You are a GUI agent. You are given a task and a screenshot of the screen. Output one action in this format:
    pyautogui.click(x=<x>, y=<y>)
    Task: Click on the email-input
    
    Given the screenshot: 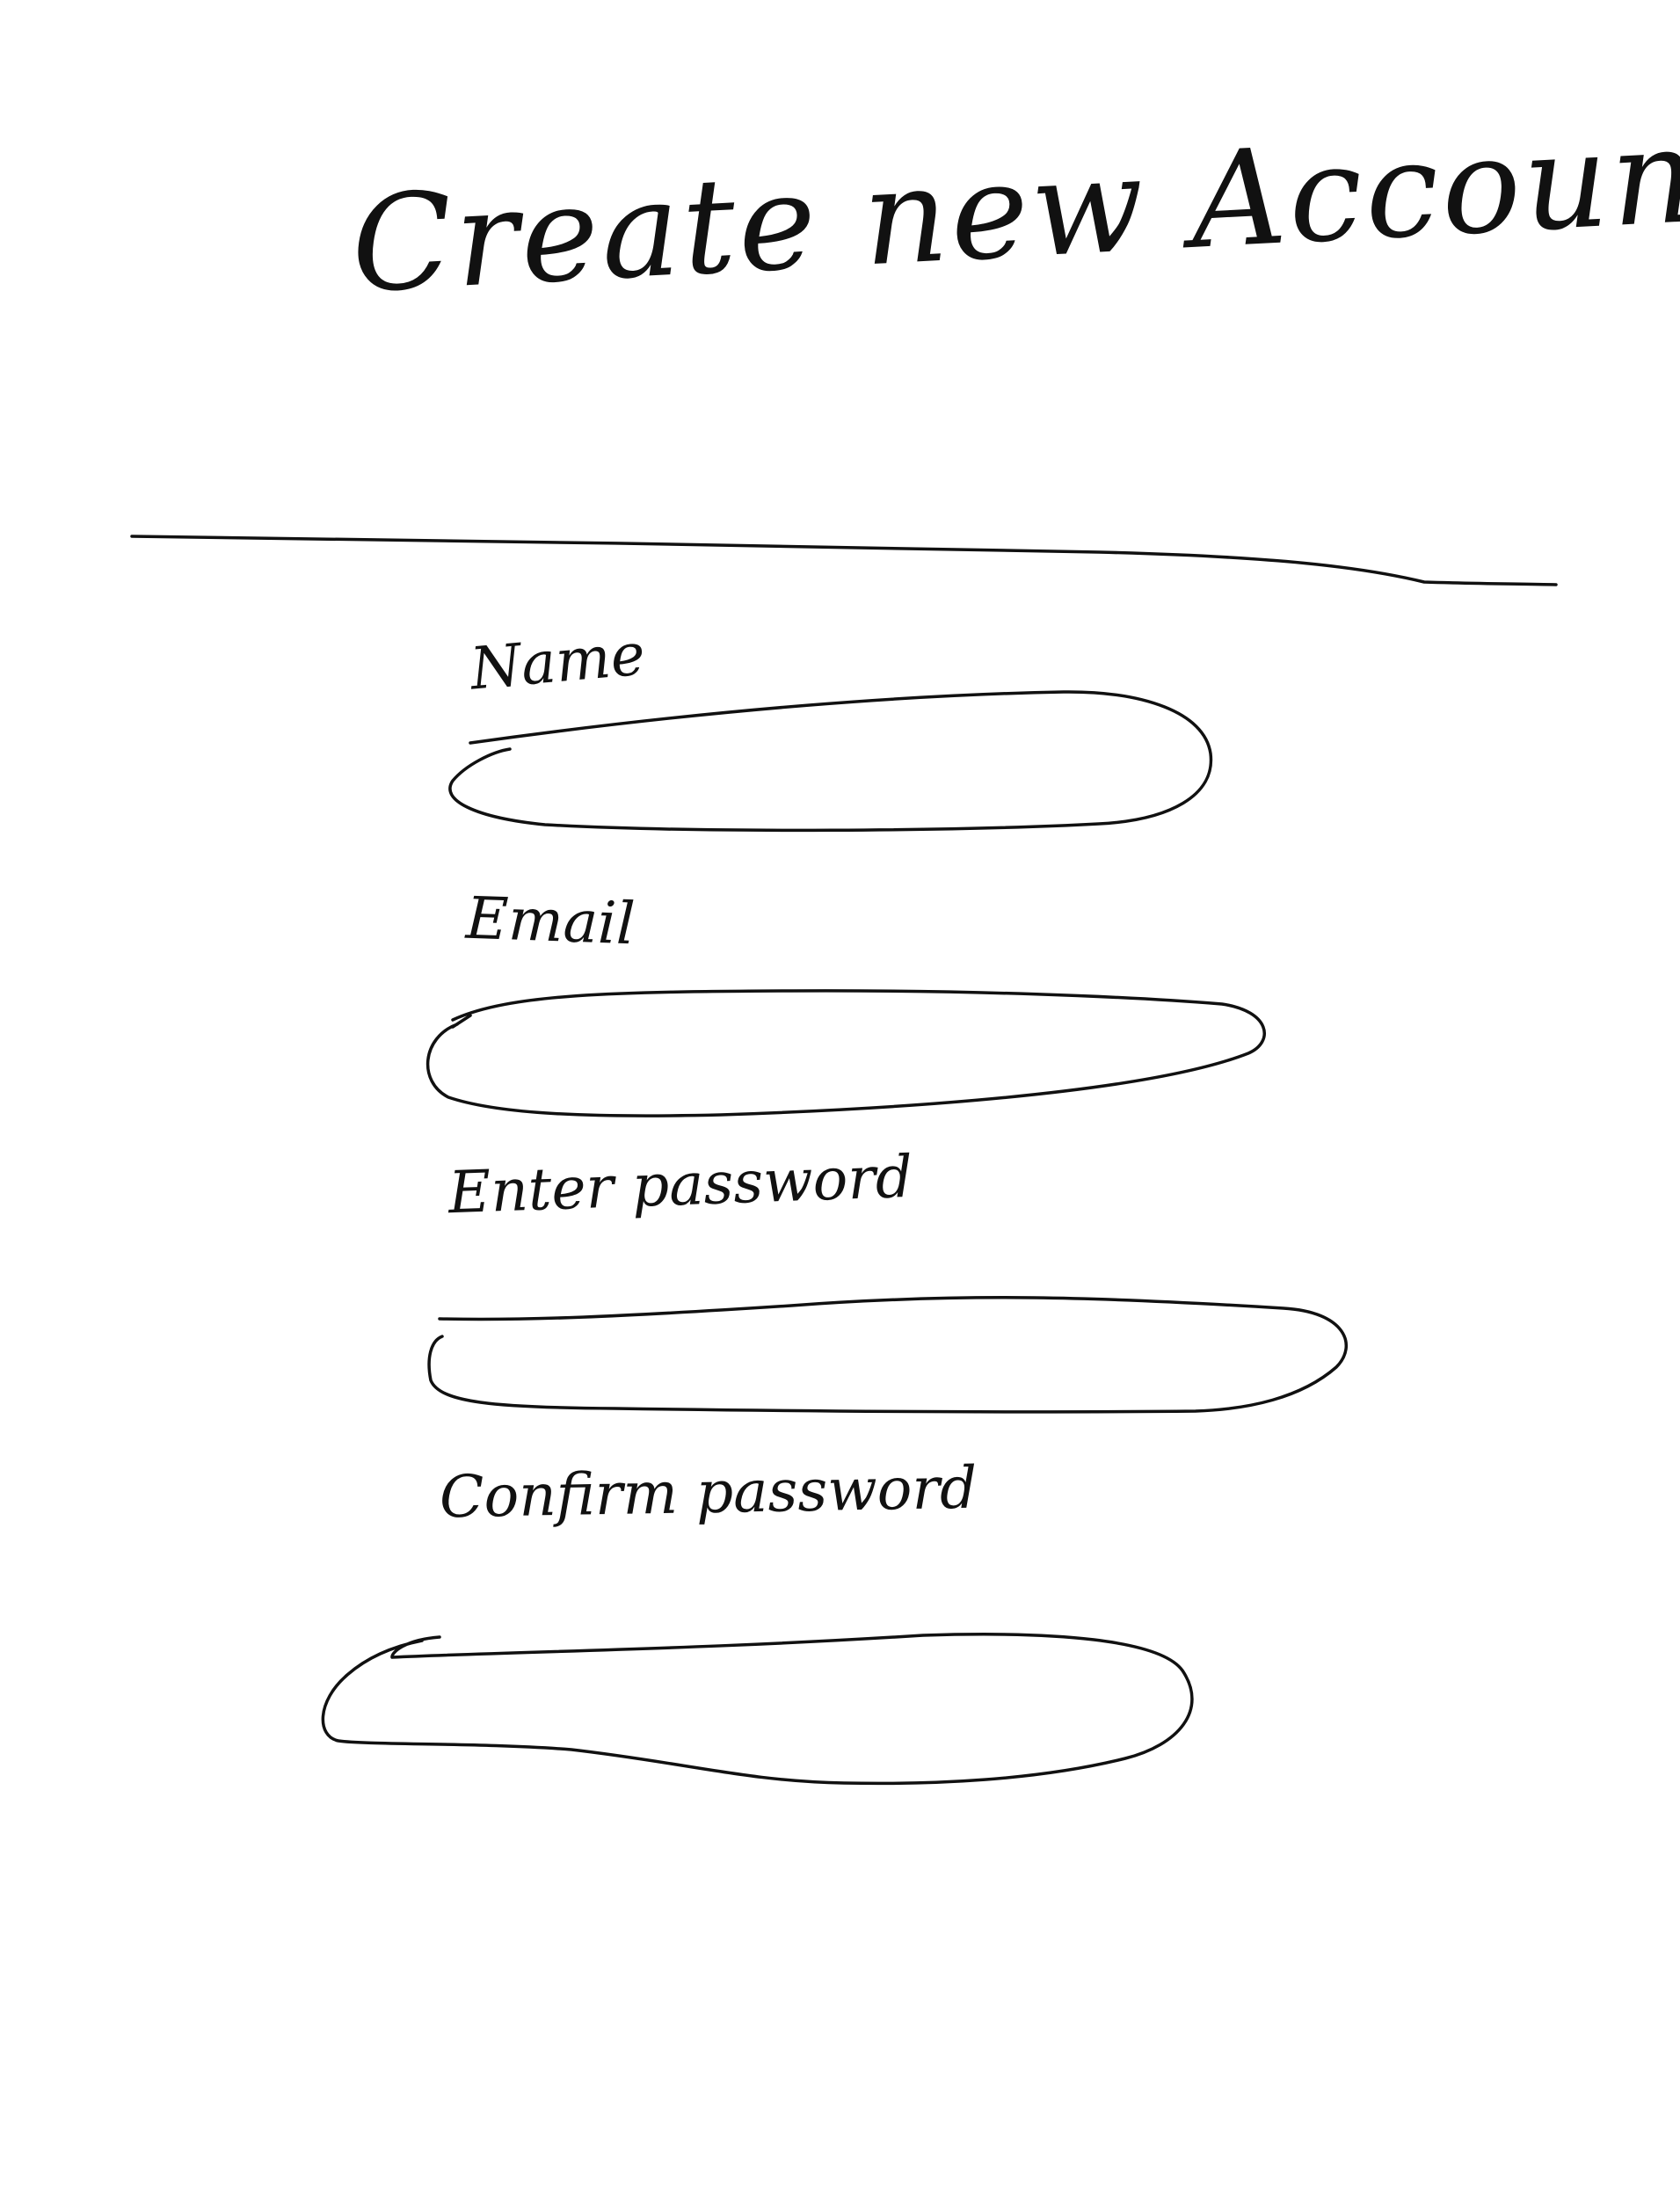 What is the action you would take?
    pyautogui.click(x=848, y=1053)
    